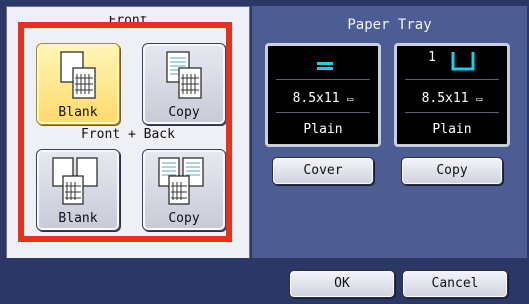 This screenshot has width=529, height=304. Describe the element at coordinates (432, 57) in the screenshot. I see `tray-number: 1` at that location.